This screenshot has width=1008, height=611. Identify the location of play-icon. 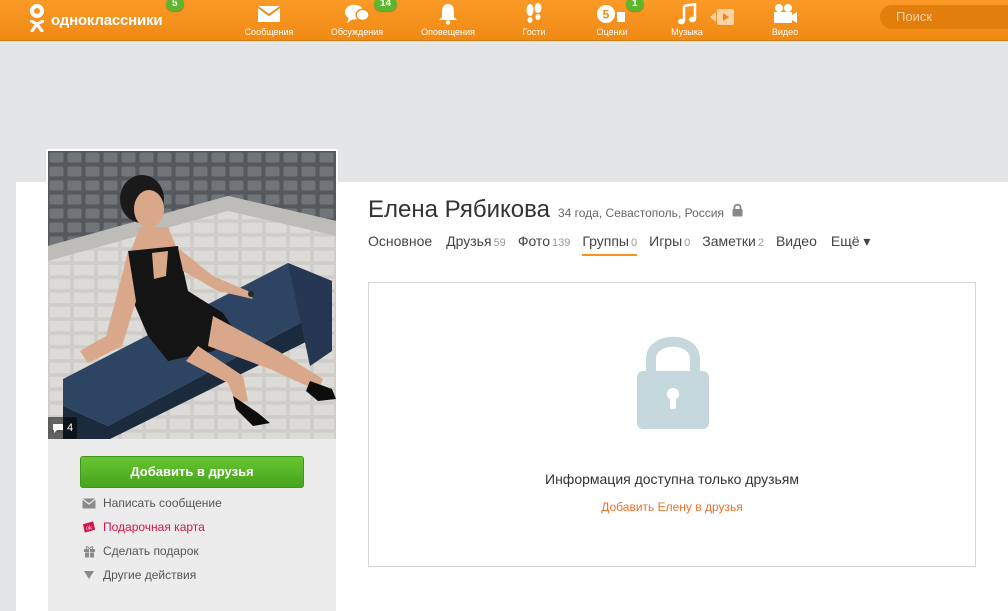
(722, 17).